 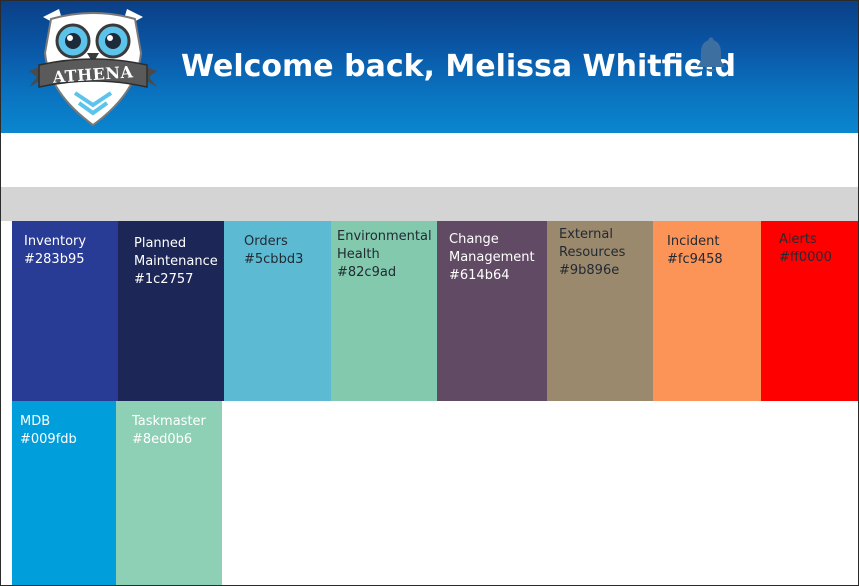 What do you see at coordinates (55, 241) in the screenshot?
I see `tile-label: Inventory` at bounding box center [55, 241].